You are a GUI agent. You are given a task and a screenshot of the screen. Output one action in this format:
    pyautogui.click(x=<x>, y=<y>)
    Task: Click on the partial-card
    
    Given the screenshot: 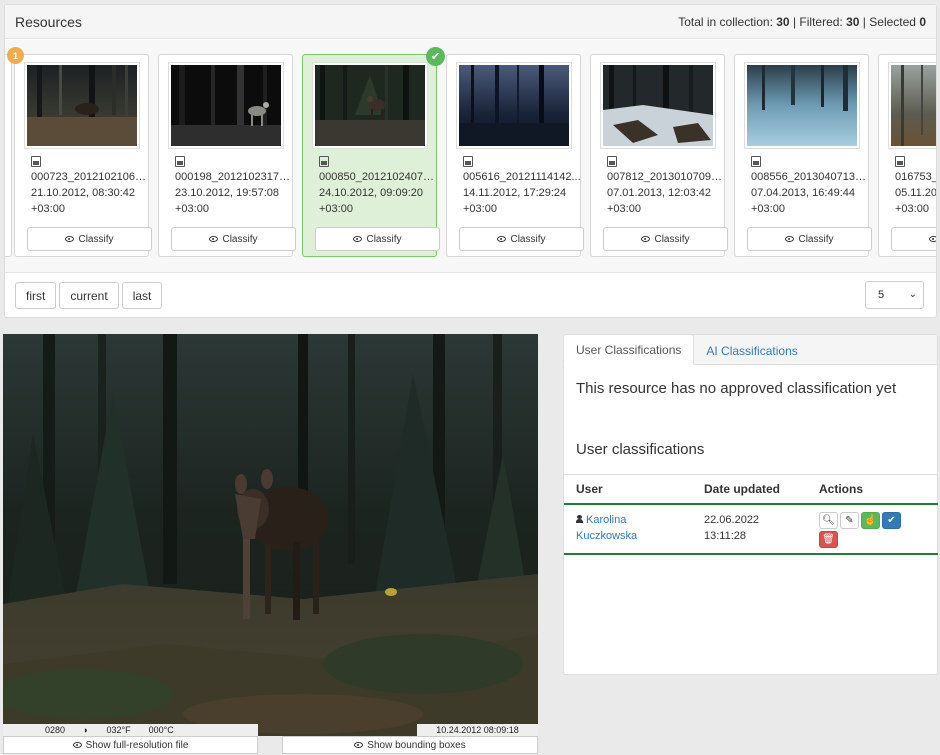 What is the action you would take?
    pyautogui.click(x=8, y=155)
    